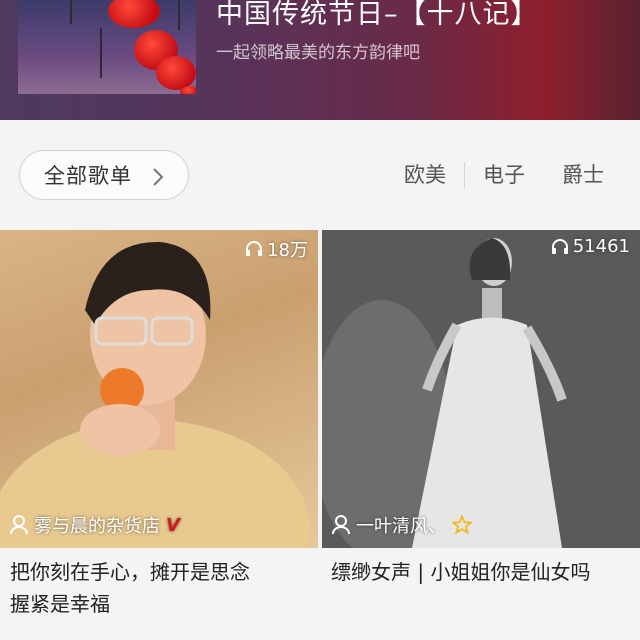 The height and width of the screenshot is (640, 640). Describe the element at coordinates (377, 15) in the screenshot. I see `banner-title: 中国传统节日–【十八记】` at that location.